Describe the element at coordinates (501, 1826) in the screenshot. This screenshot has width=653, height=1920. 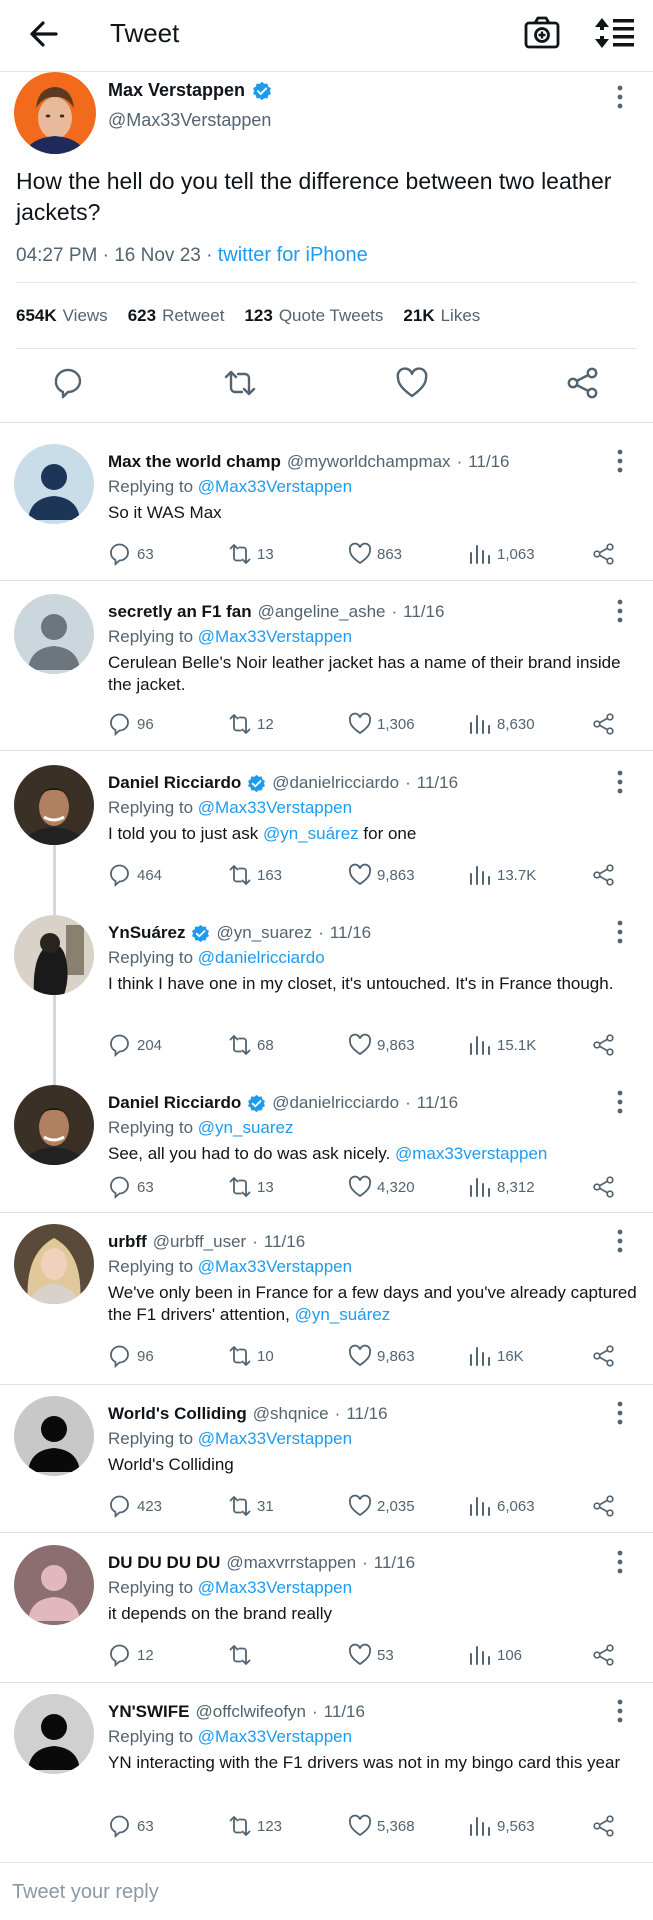
I see `views-button: 9,563` at that location.